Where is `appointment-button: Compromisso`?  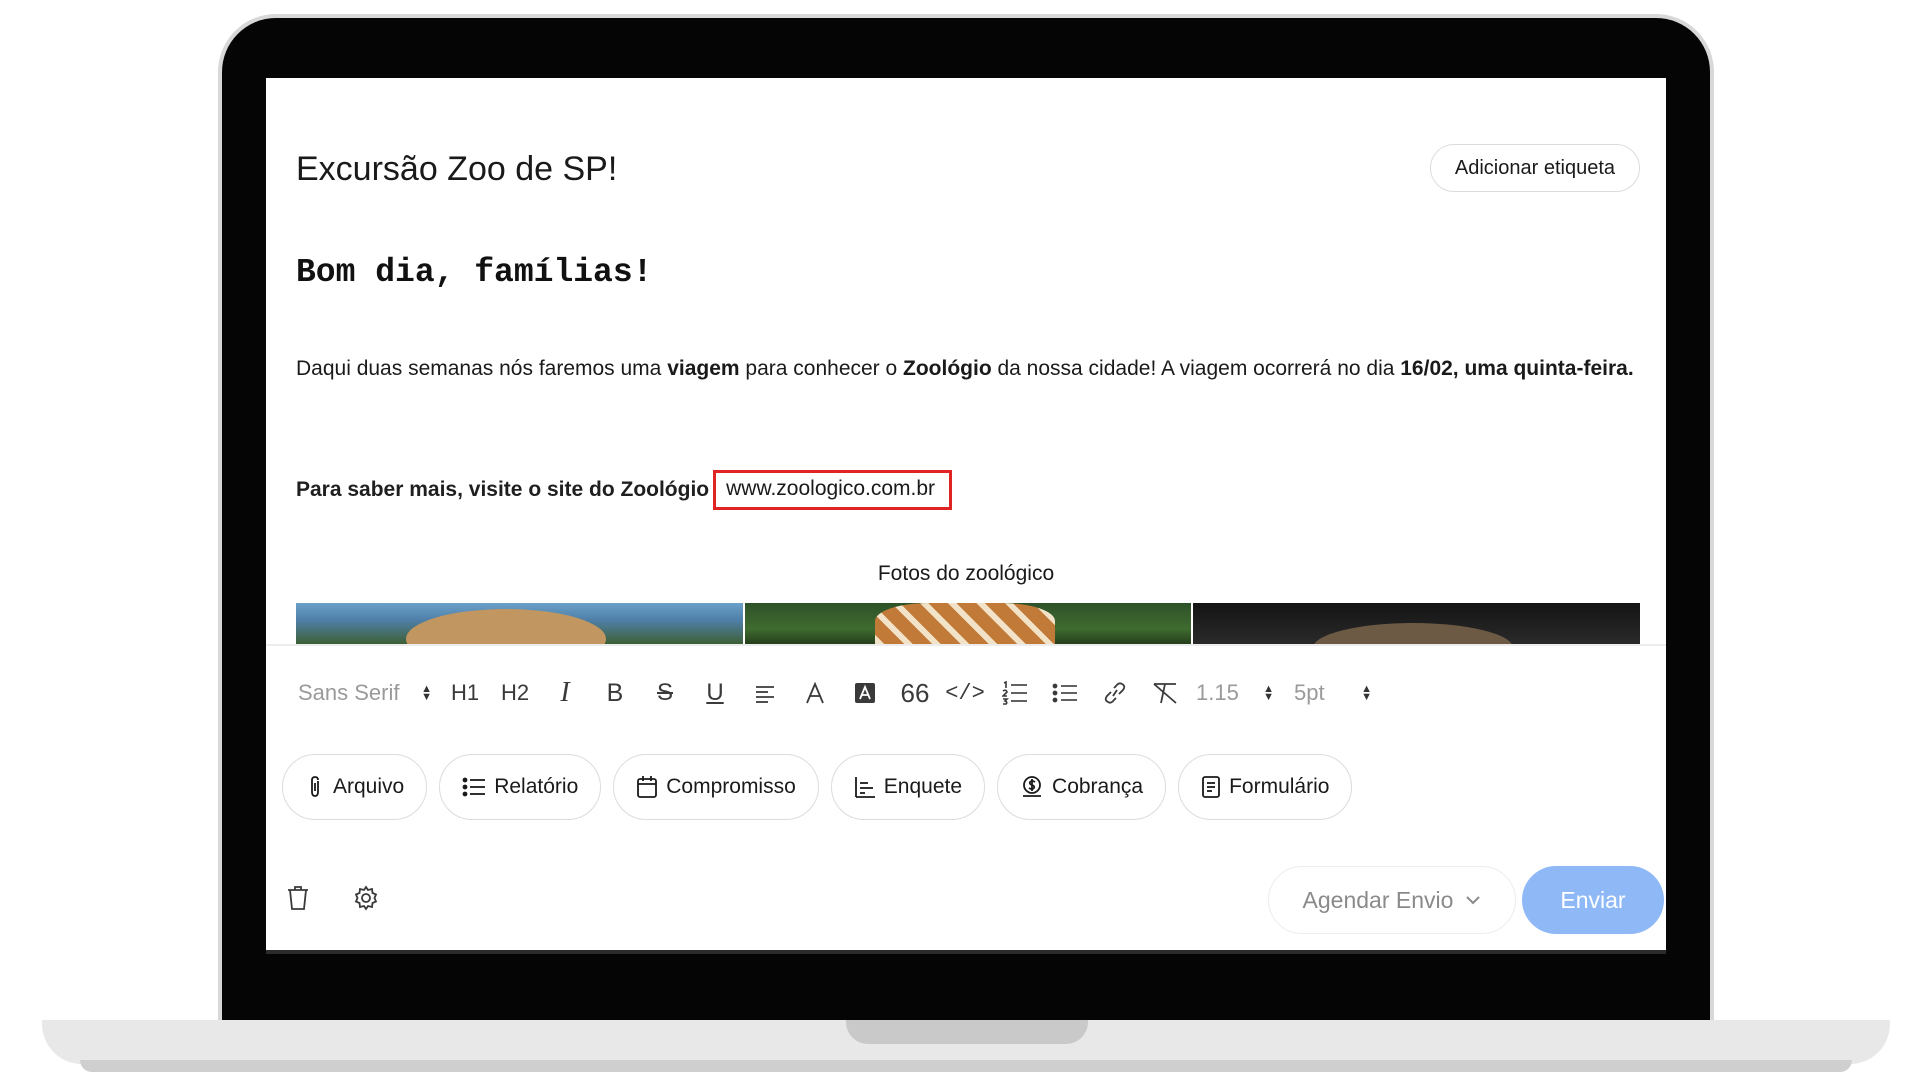 appointment-button: Compromisso is located at coordinates (716, 787).